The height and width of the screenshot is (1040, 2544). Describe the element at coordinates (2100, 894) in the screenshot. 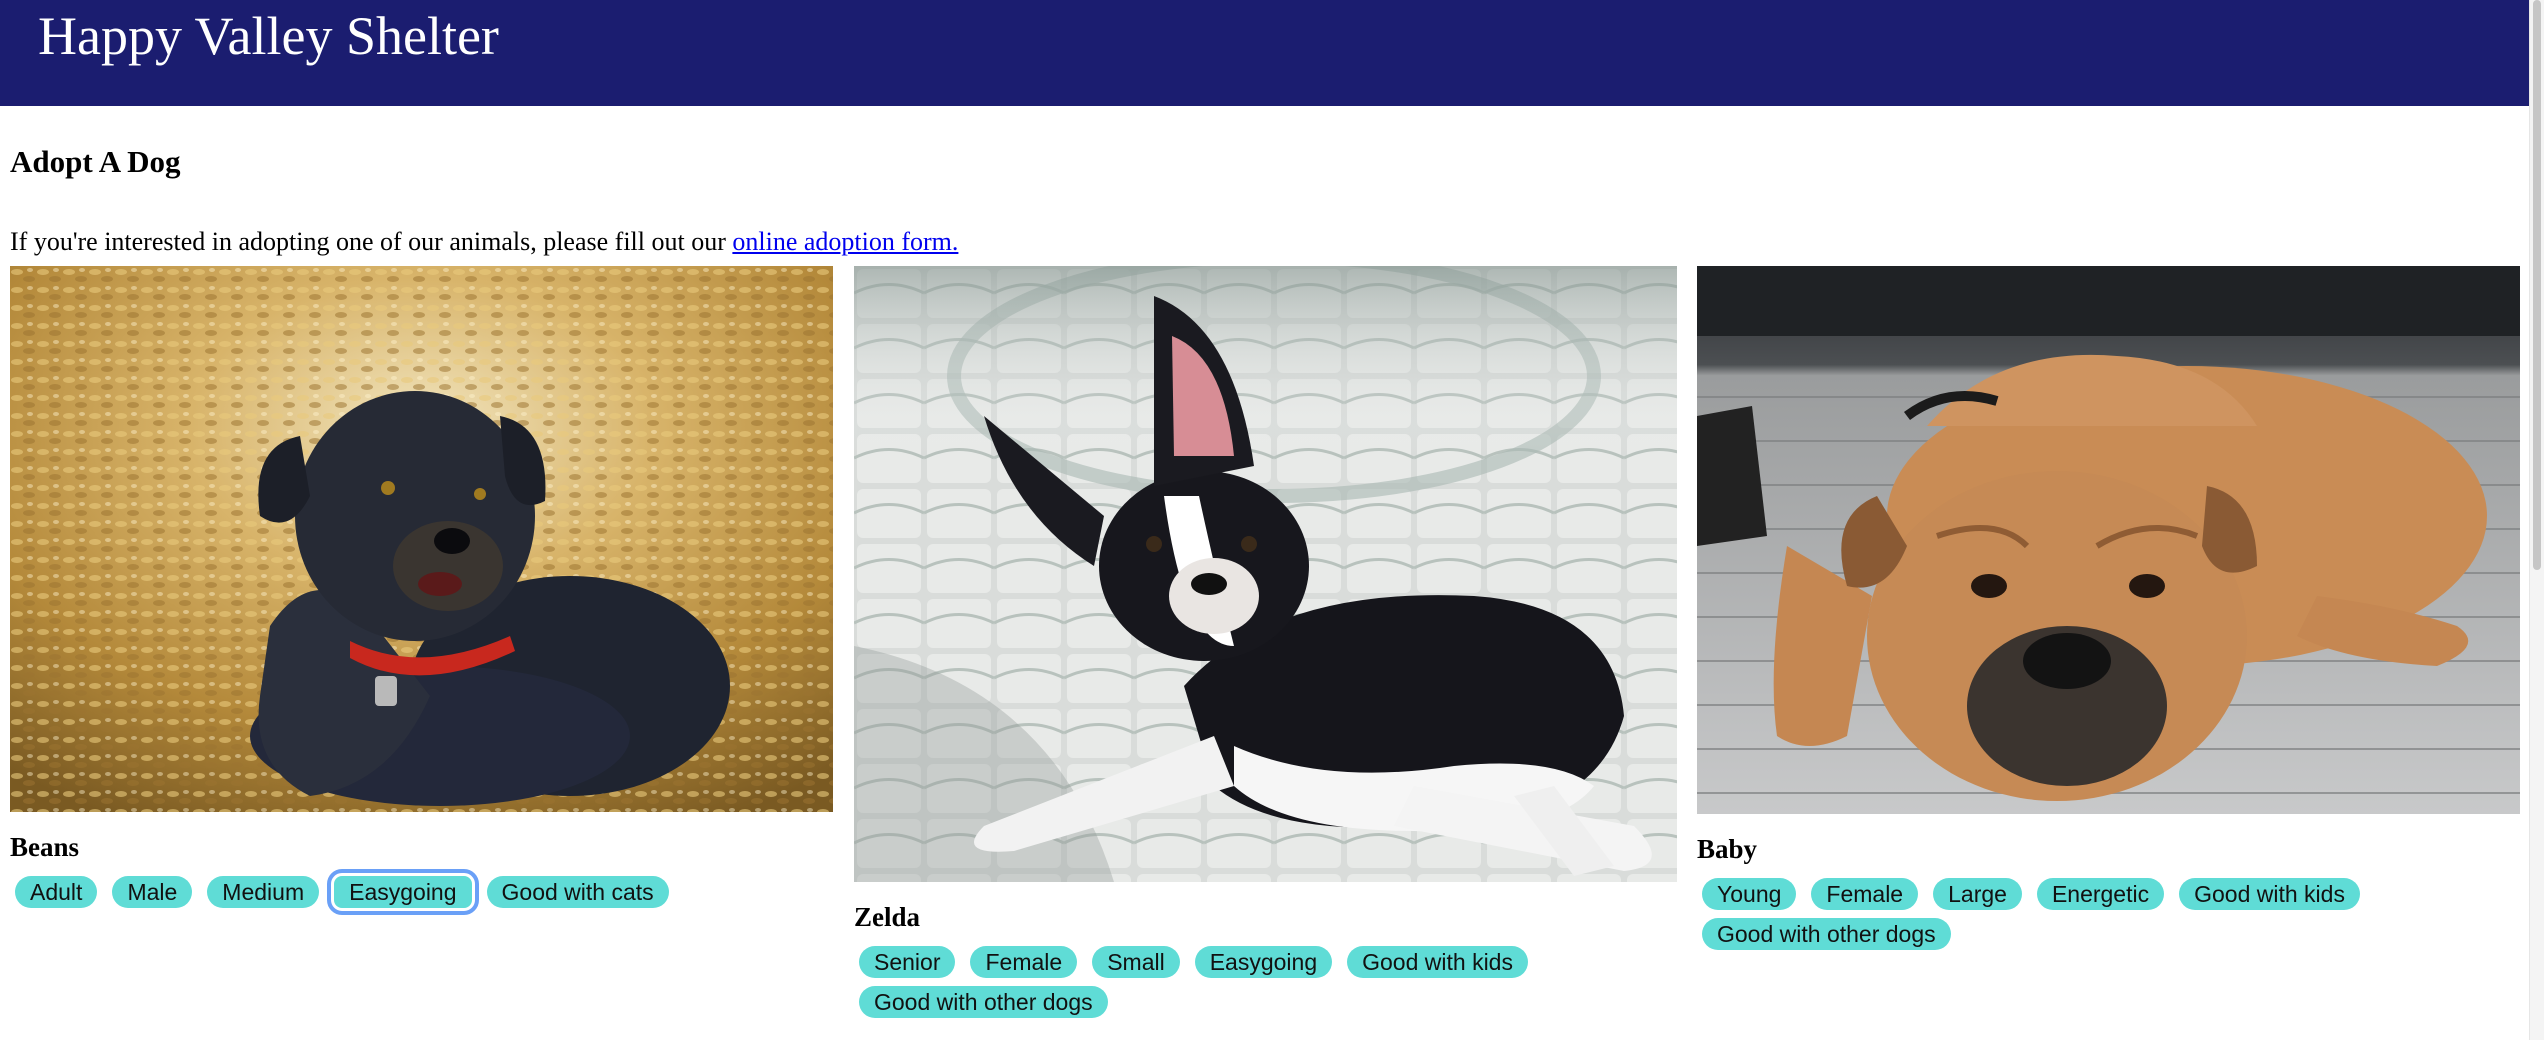

I see `tag-energetic: Energetic` at that location.